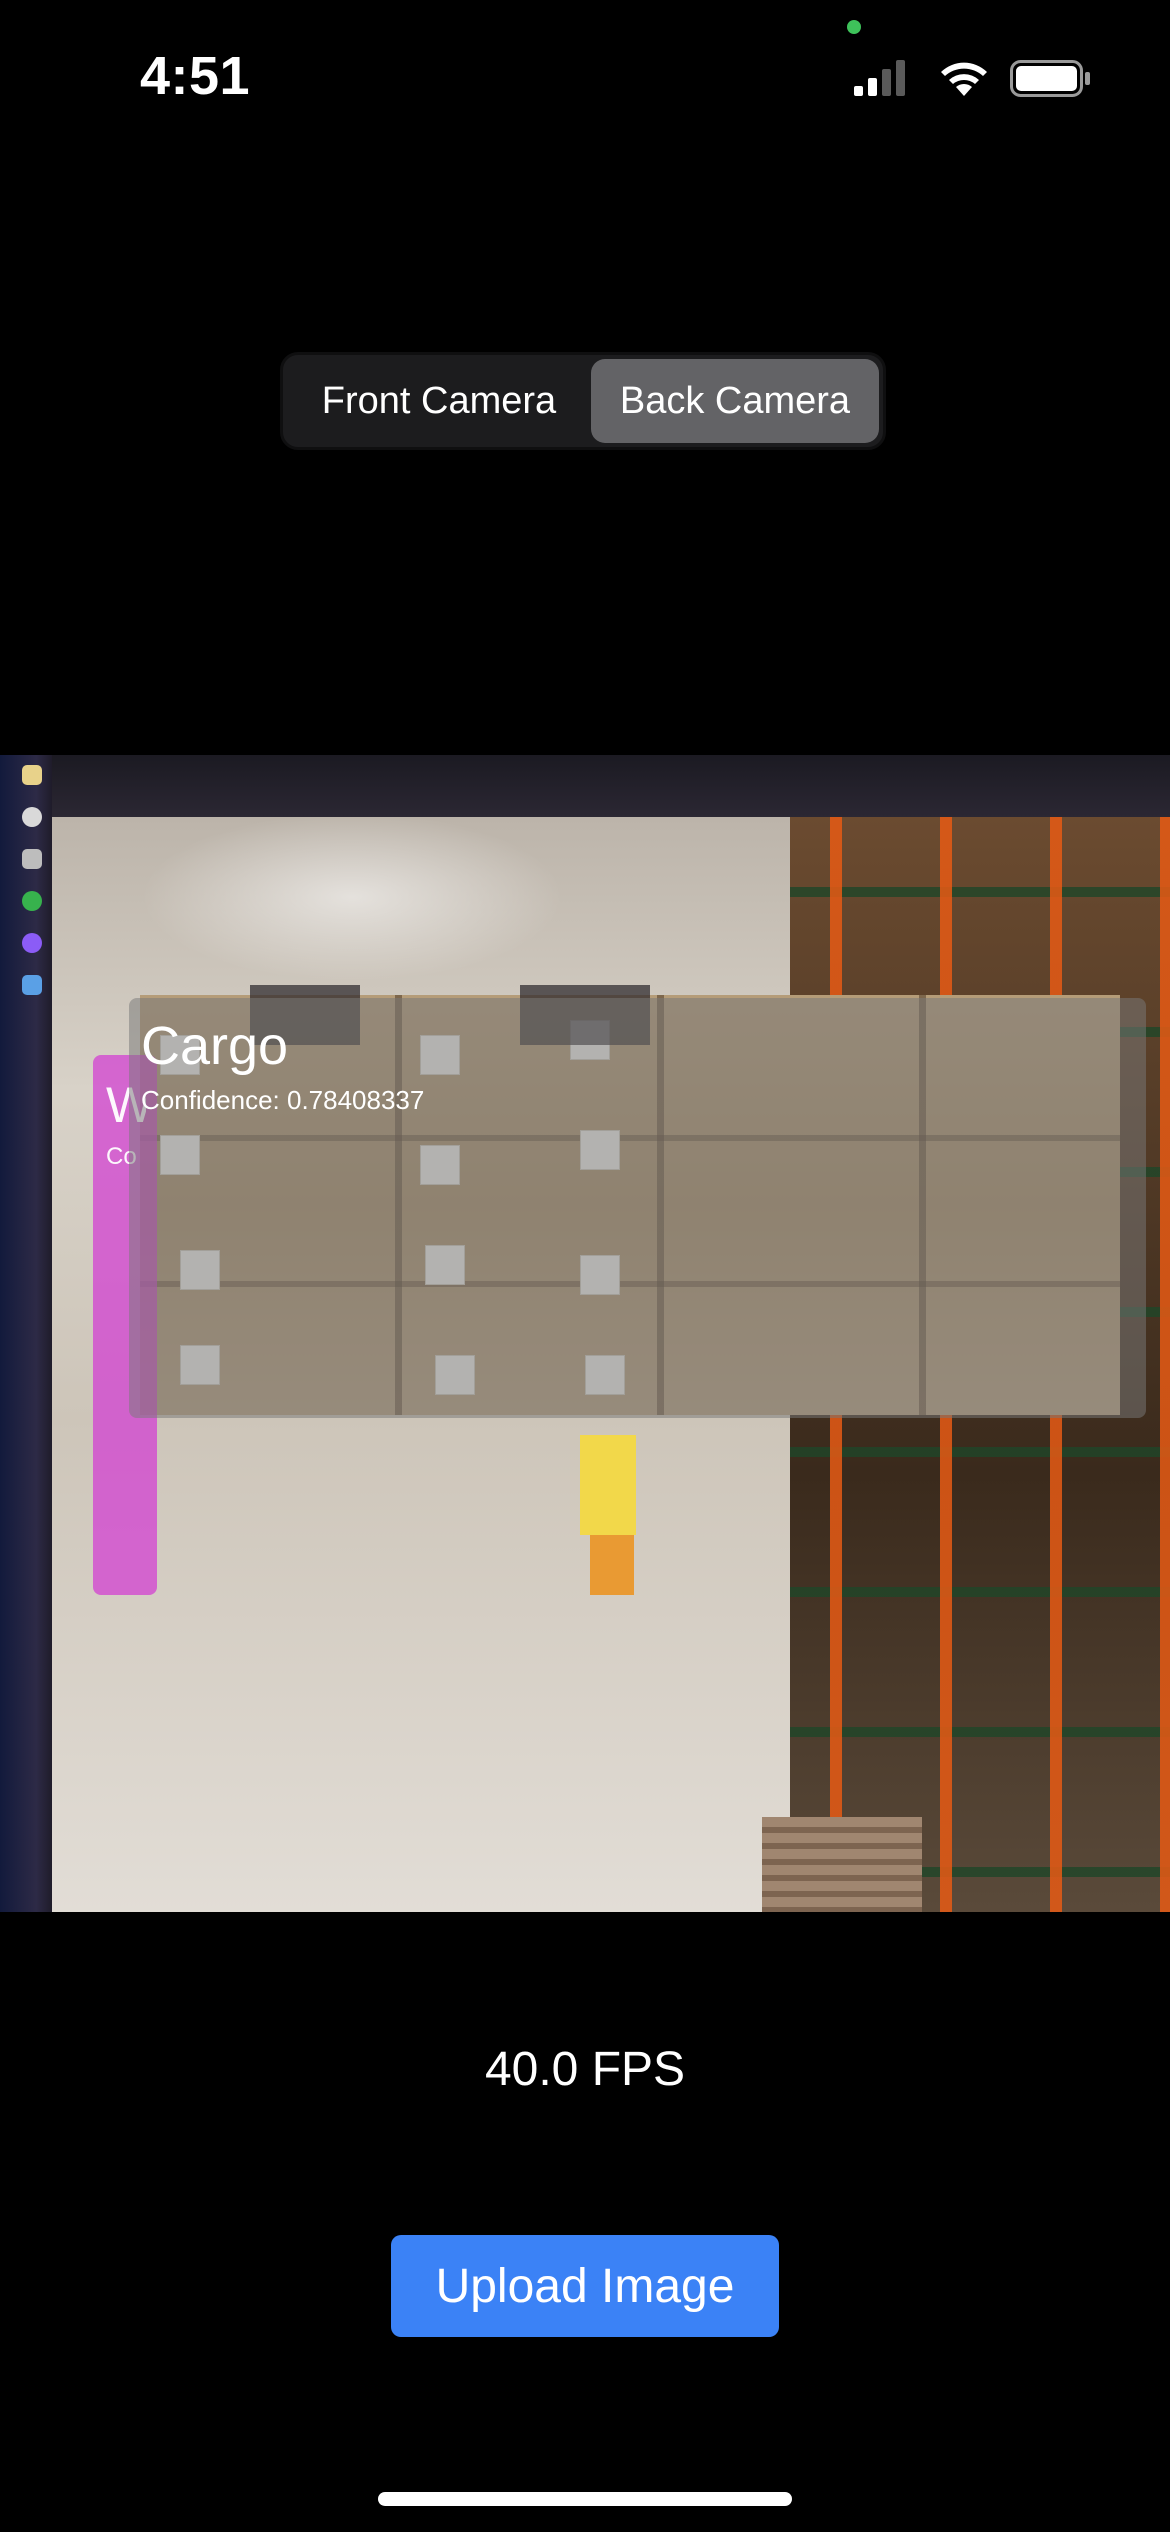 The image size is (1170, 2532). What do you see at coordinates (854, 27) in the screenshot?
I see `privacy-indicator-dot` at bounding box center [854, 27].